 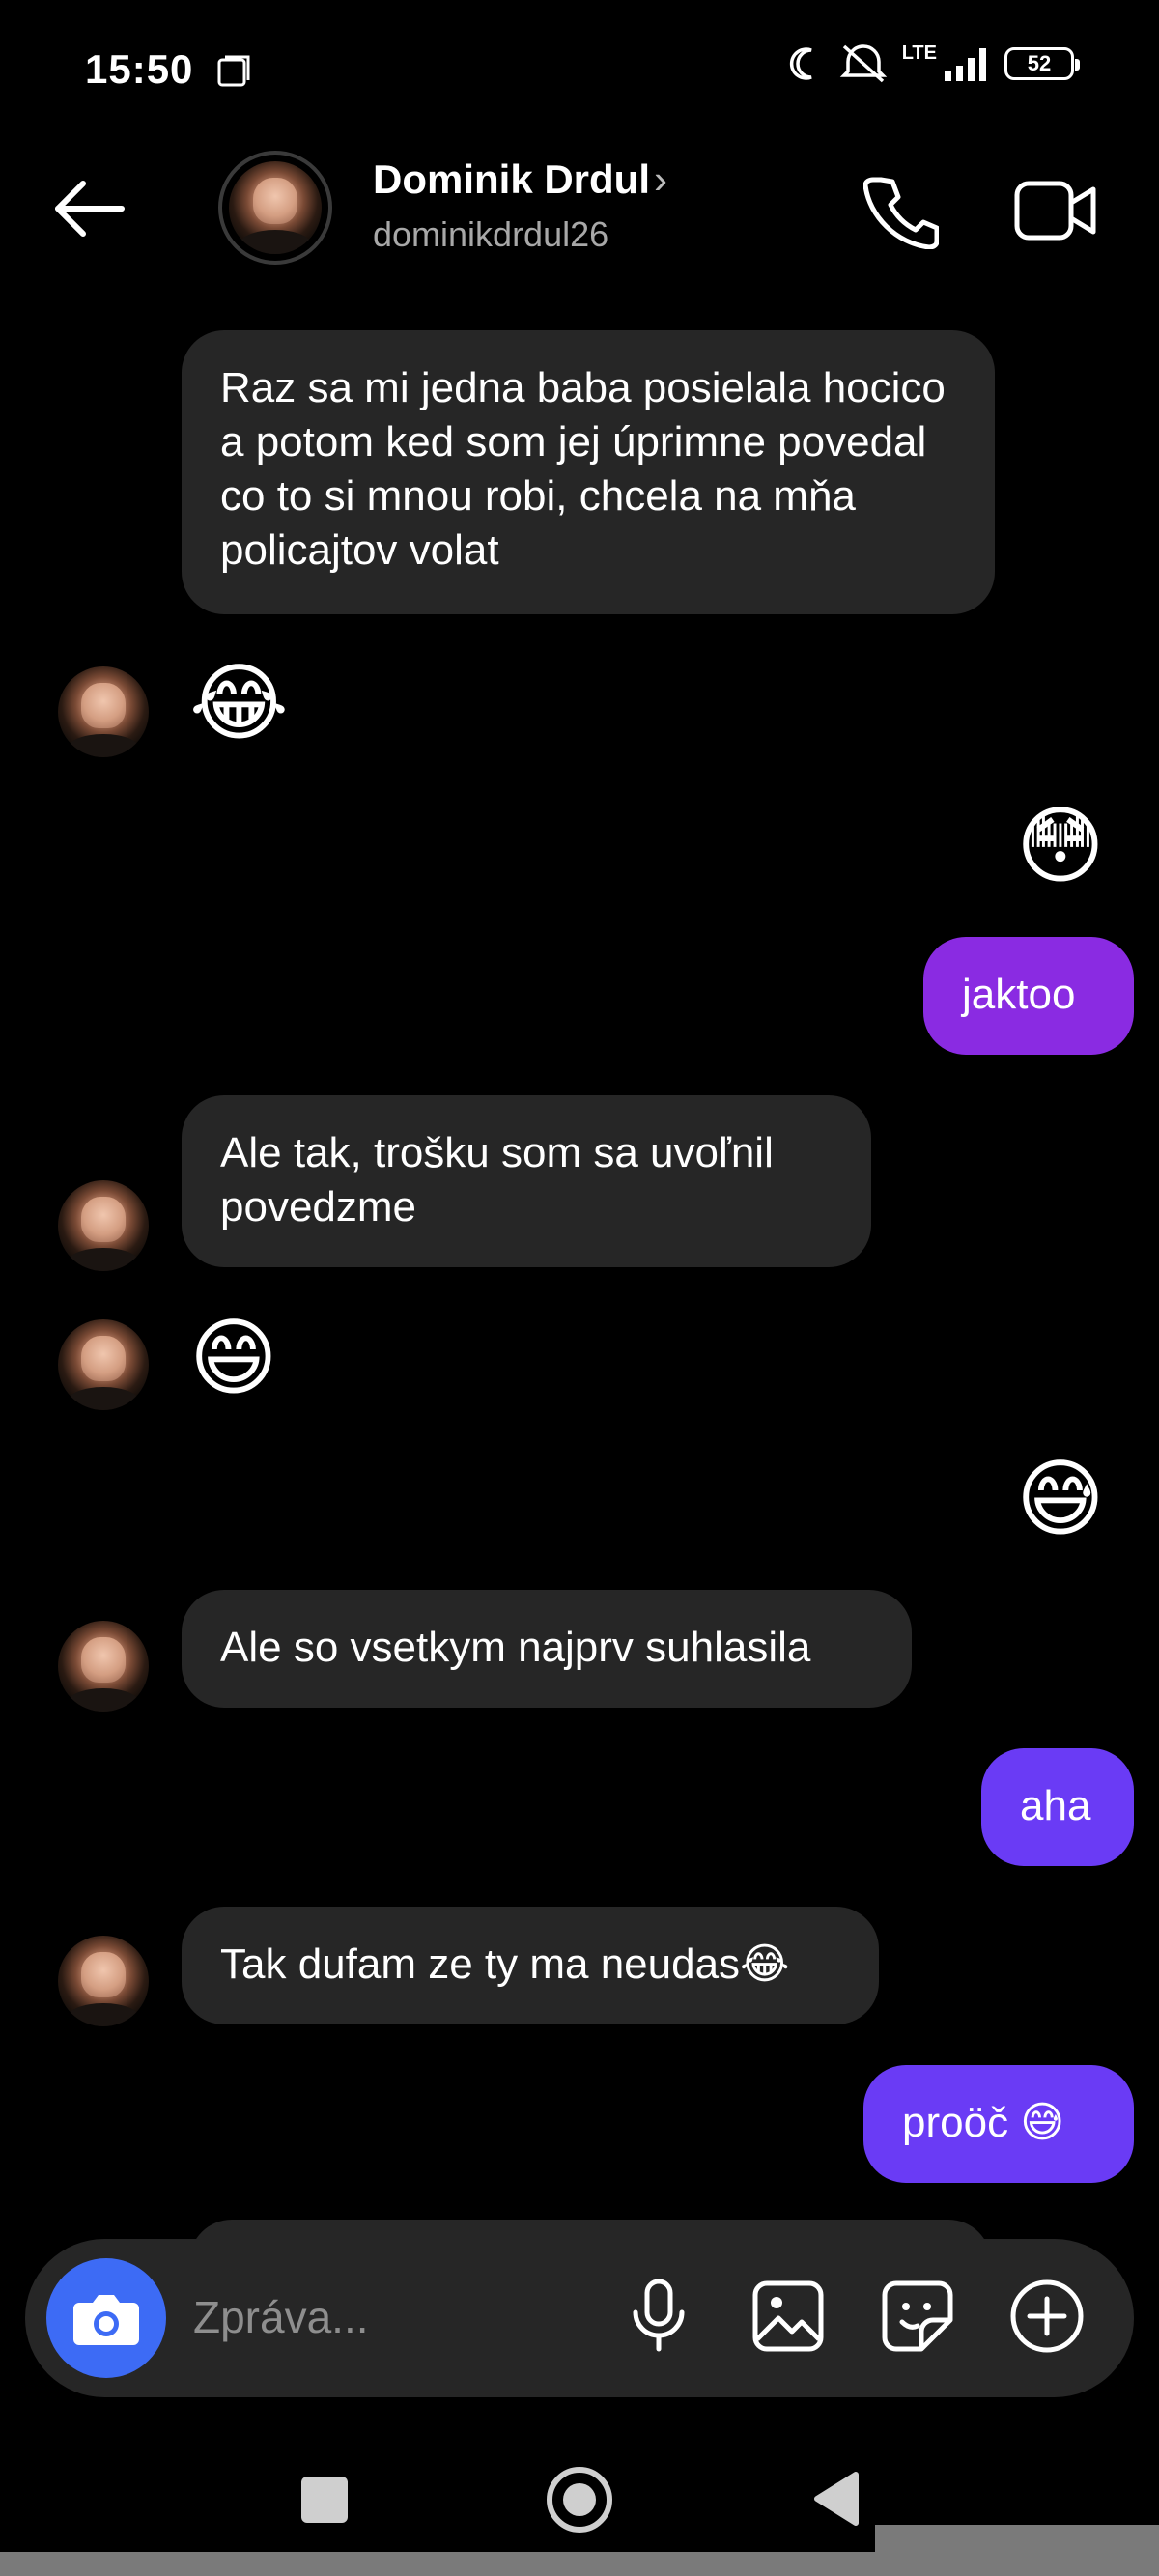 What do you see at coordinates (1047, 2316) in the screenshot?
I see `add-icon` at bounding box center [1047, 2316].